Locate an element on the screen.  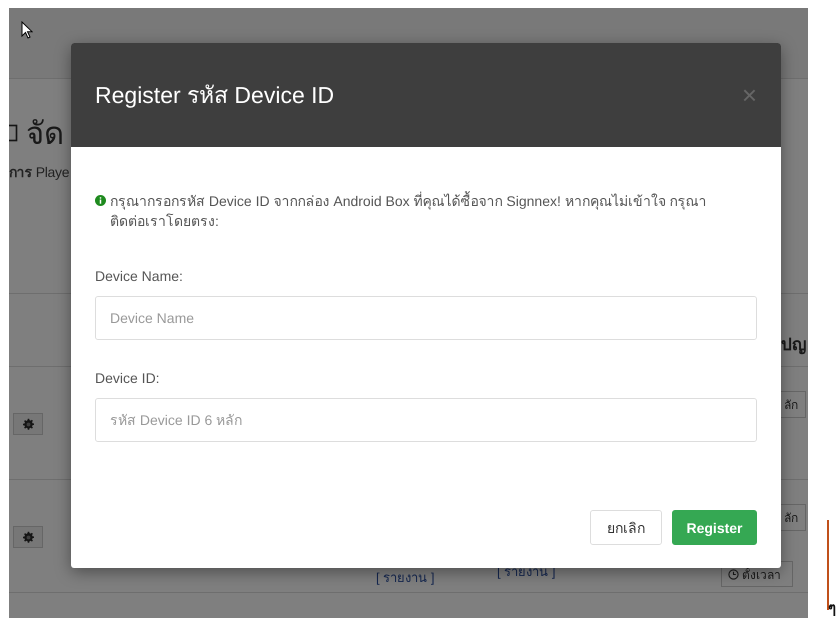
info-text: กรุณากรอกรหัส Device ID จากกล่อง Android Box ที่คุณได้ซื้อจาก Signnex! หากคุณไม่เข้าใจ กรุณาติดต่อเราโดยตรง: is located at coordinates (409, 211).